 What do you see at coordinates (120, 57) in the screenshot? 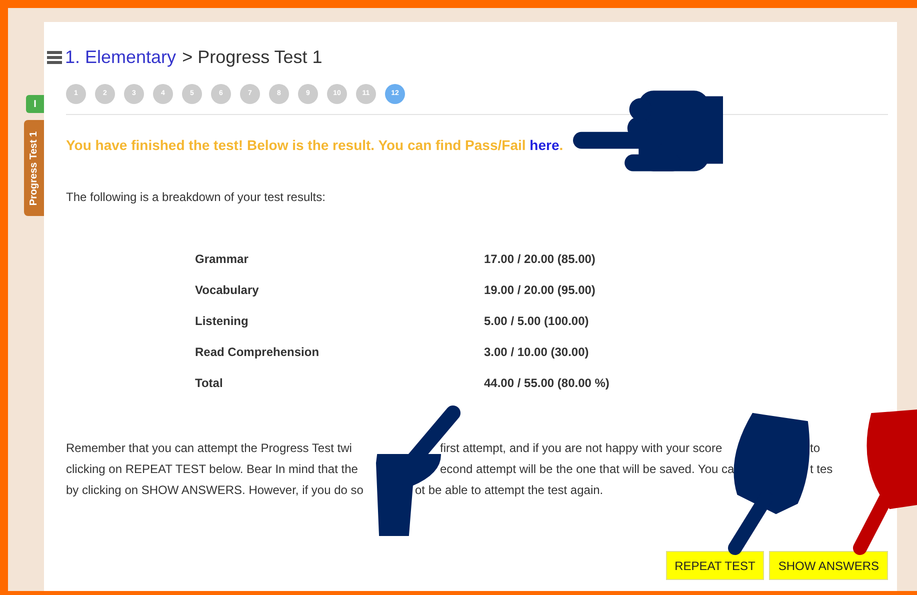
I see `breadcrumb-link: 1. Elementary` at bounding box center [120, 57].